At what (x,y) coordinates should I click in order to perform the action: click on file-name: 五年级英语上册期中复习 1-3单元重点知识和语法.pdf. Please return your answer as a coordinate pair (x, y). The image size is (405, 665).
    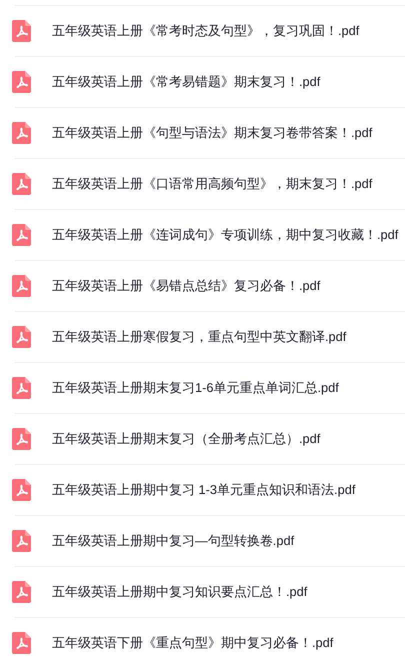
    Looking at the image, I should click on (204, 490).